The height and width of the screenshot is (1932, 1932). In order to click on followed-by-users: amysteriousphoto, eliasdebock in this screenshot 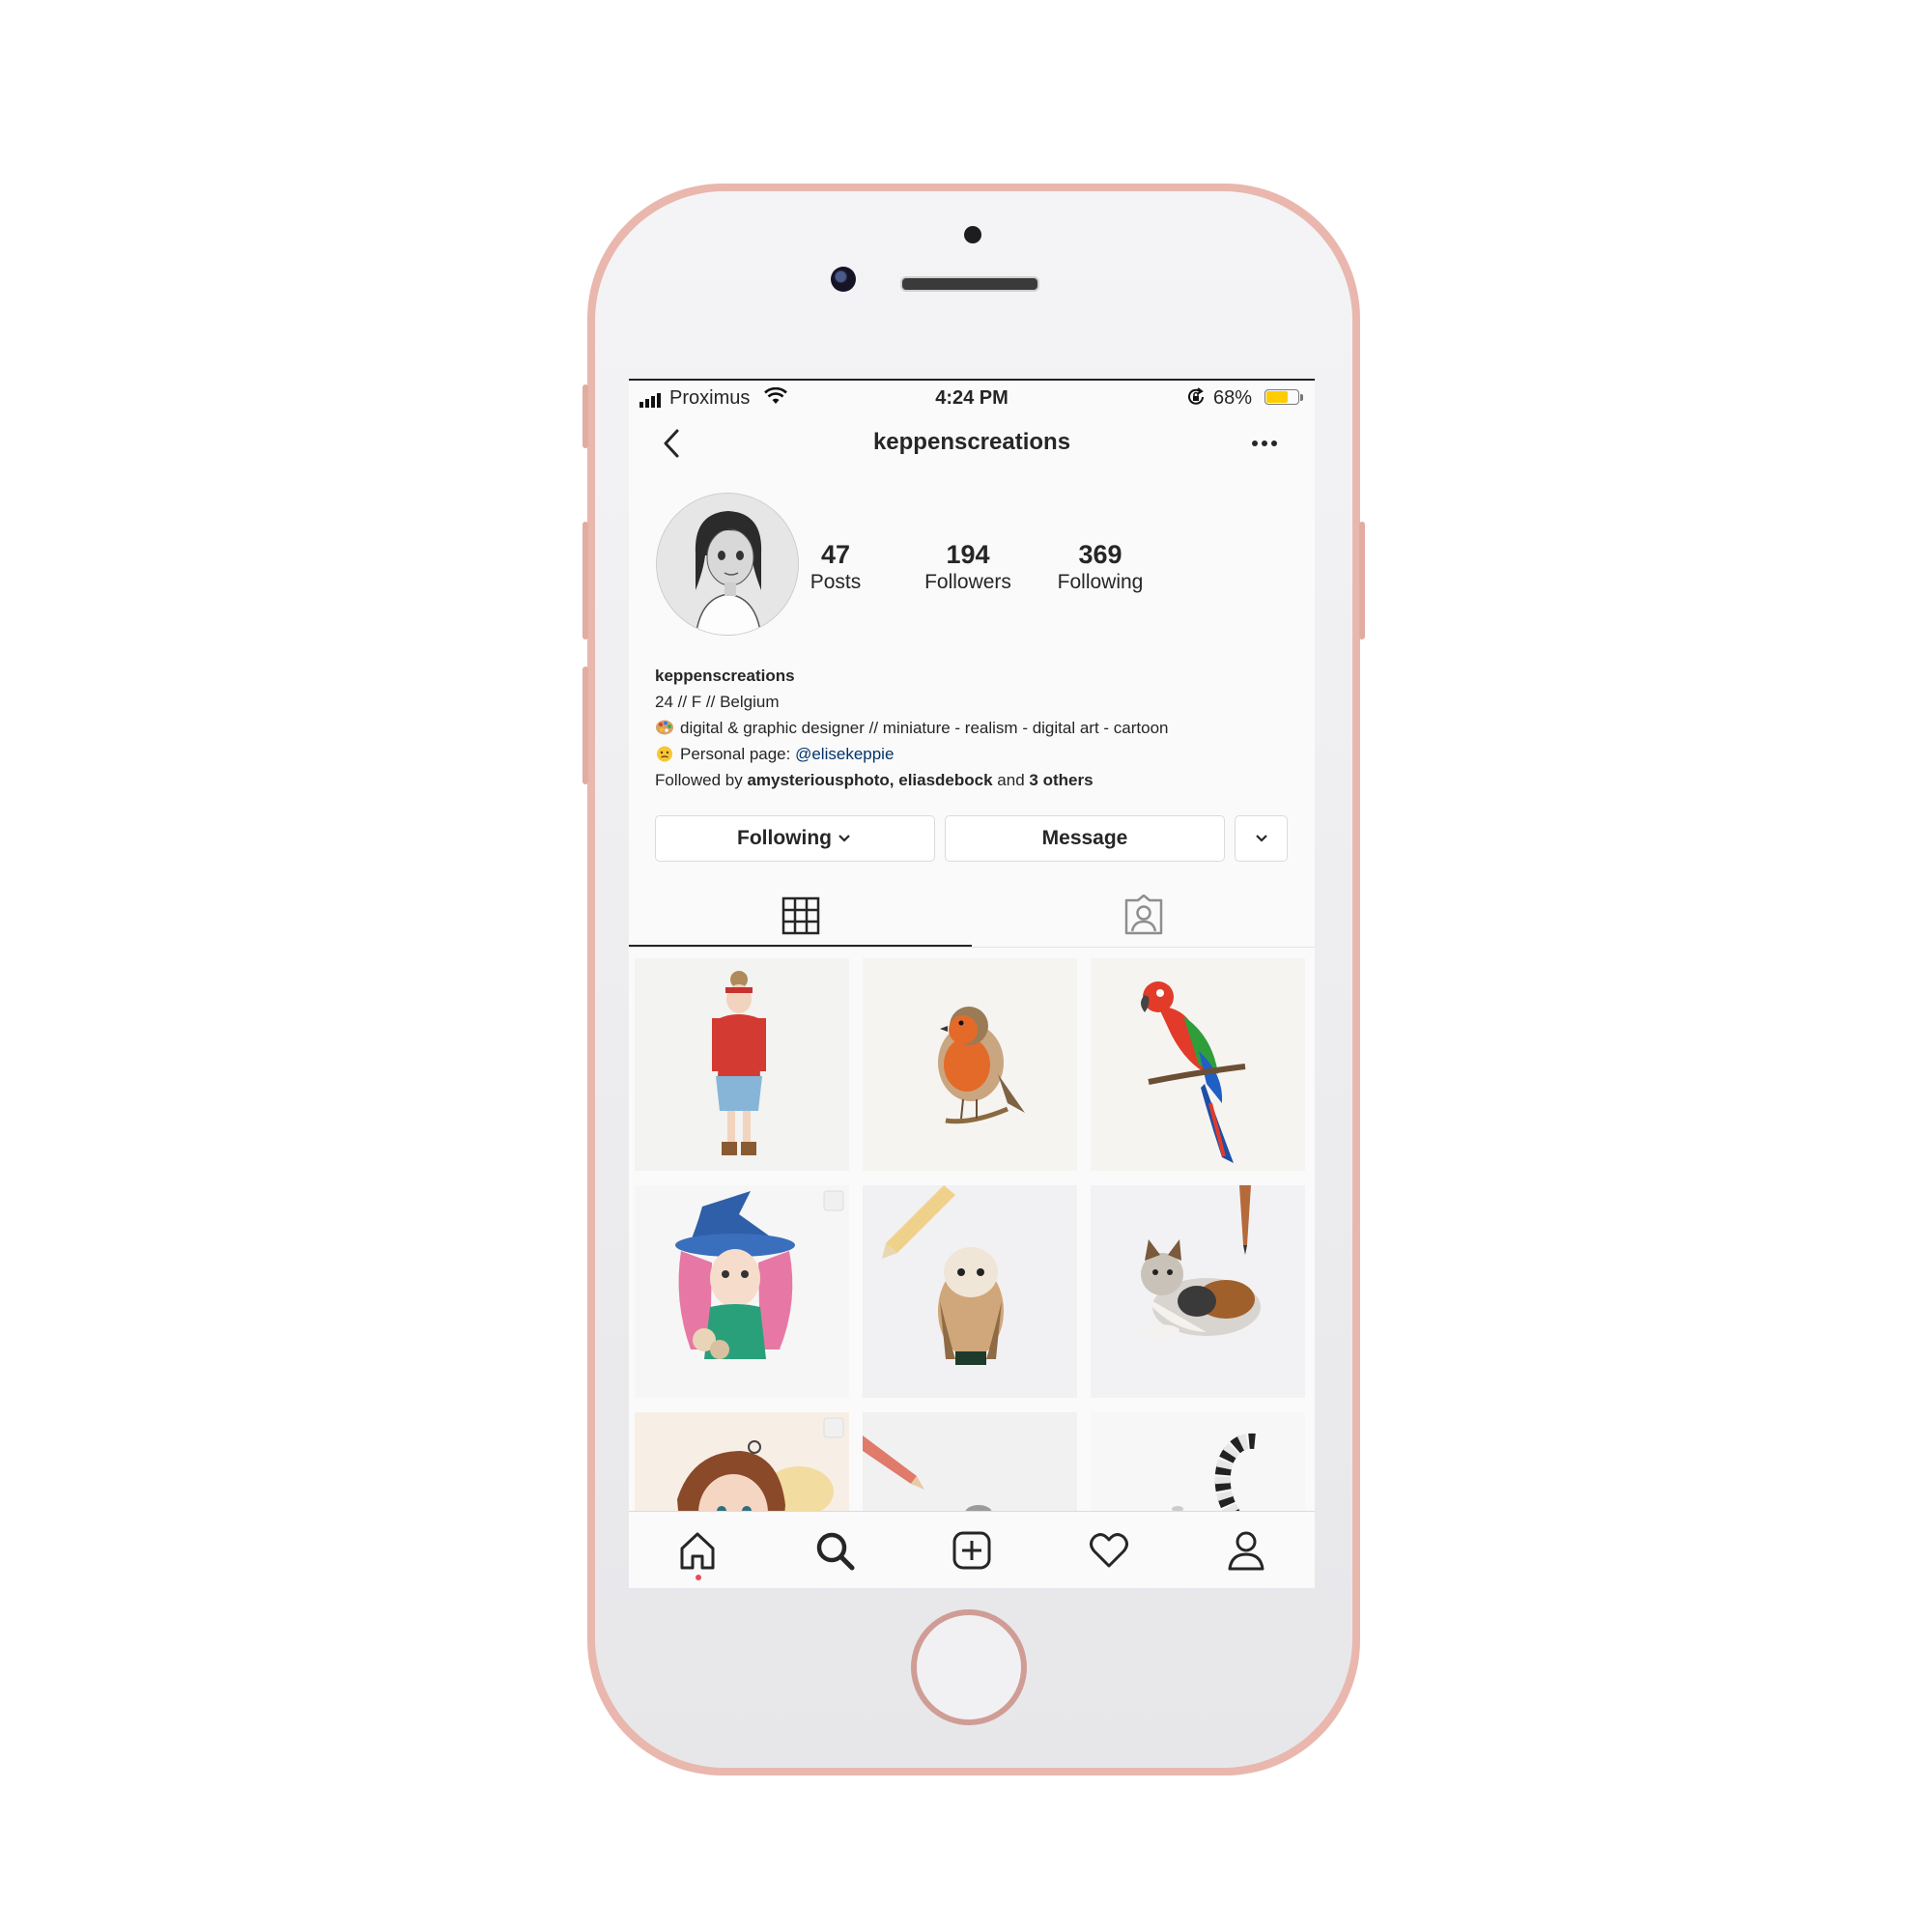, I will do `click(870, 780)`.